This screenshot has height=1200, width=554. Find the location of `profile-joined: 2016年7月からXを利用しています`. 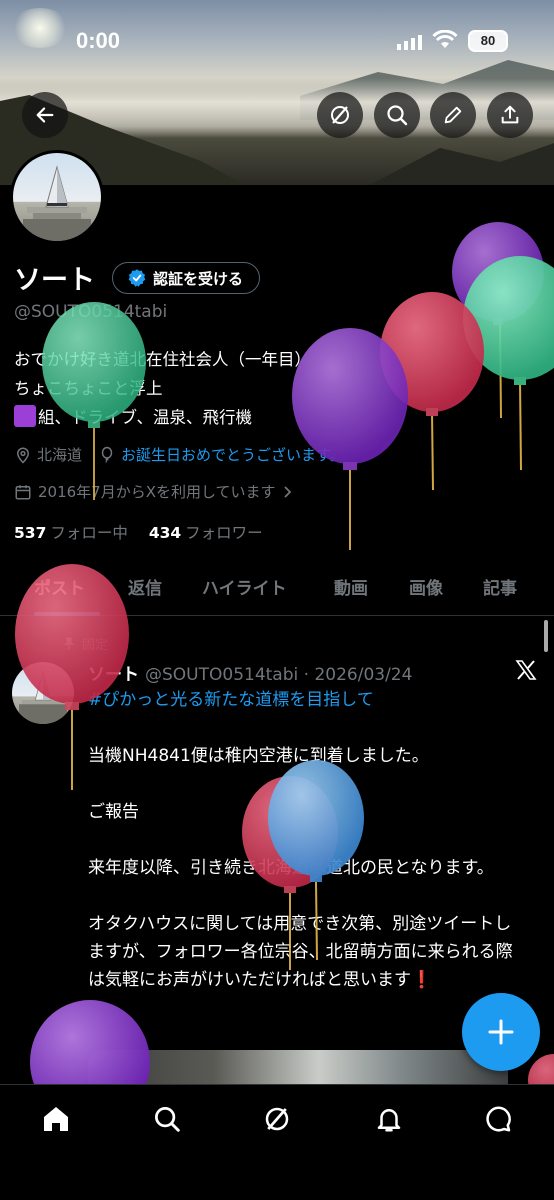

profile-joined: 2016年7月からXを利用しています is located at coordinates (154, 491).